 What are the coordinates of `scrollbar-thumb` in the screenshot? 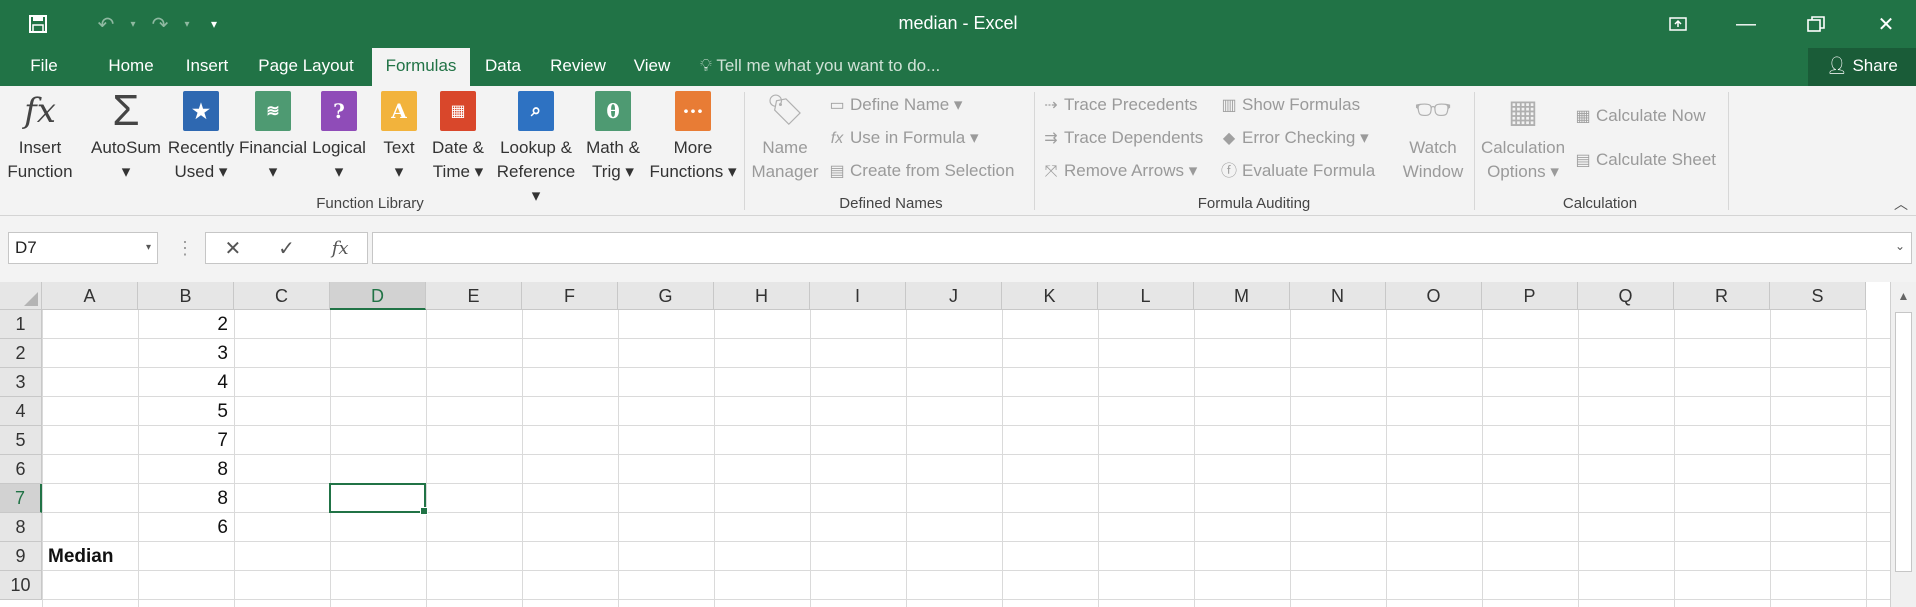 It's located at (1903, 442).